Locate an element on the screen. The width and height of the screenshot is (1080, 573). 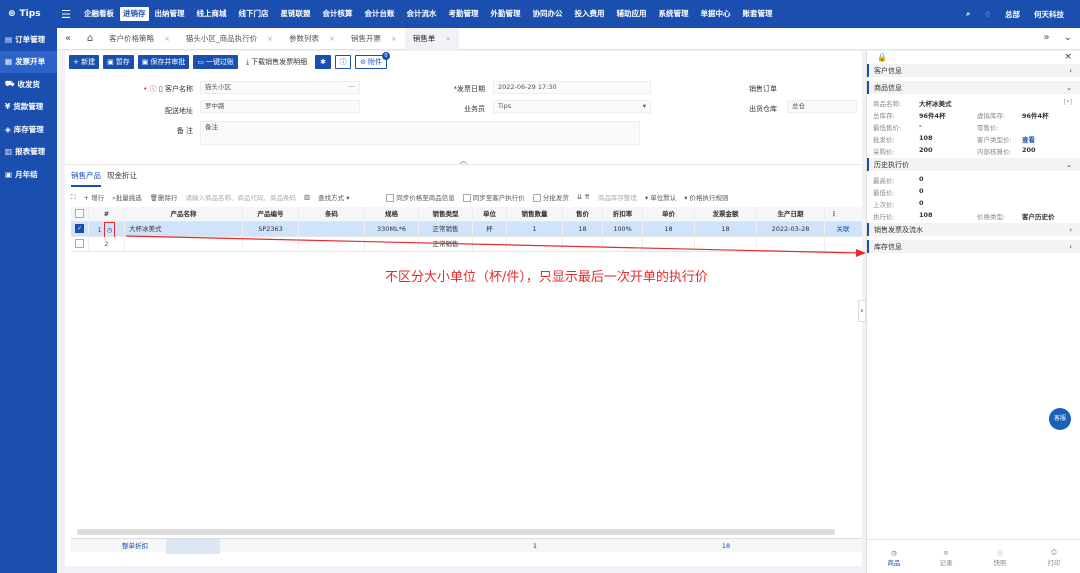
history-row: 最高价: 0 is located at coordinates (973, 179).